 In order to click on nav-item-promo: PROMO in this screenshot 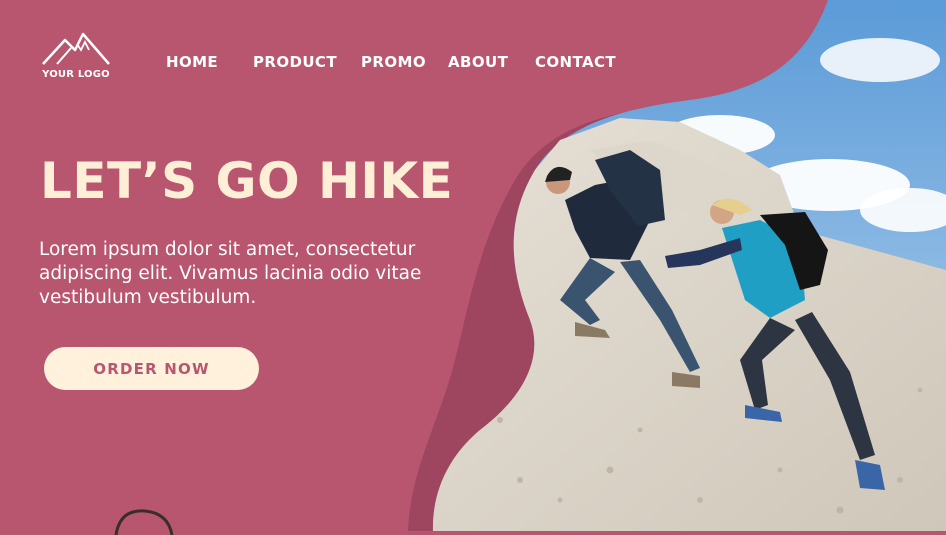, I will do `click(393, 62)`.